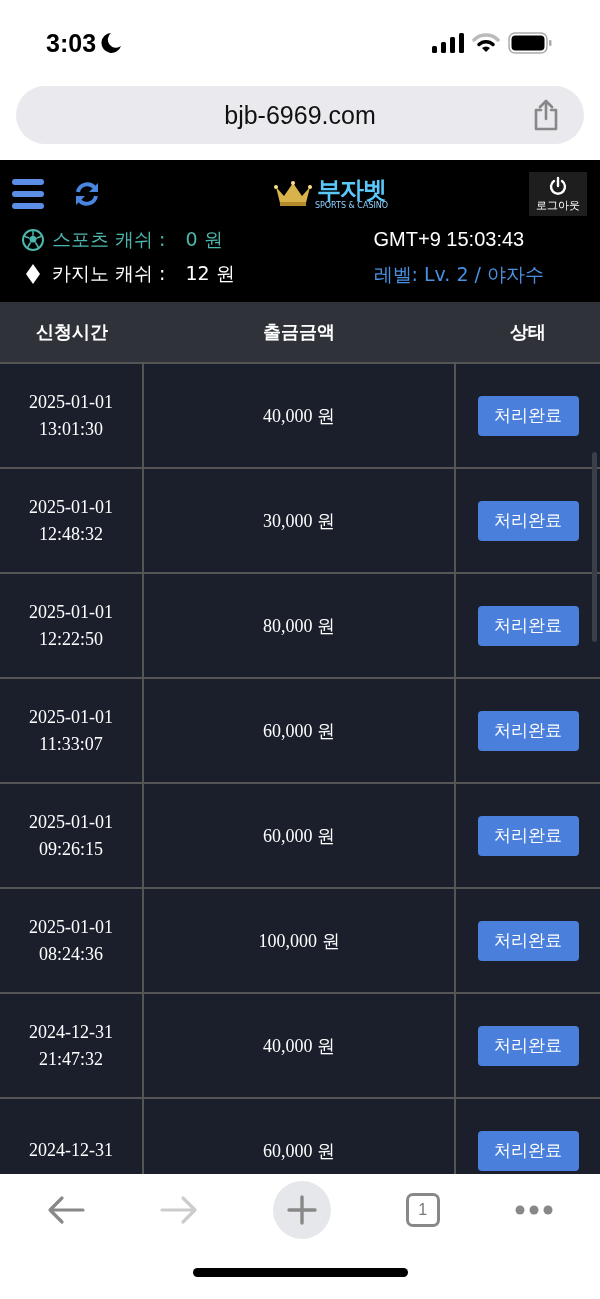  Describe the element at coordinates (448, 43) in the screenshot. I see `signal-icon` at that location.